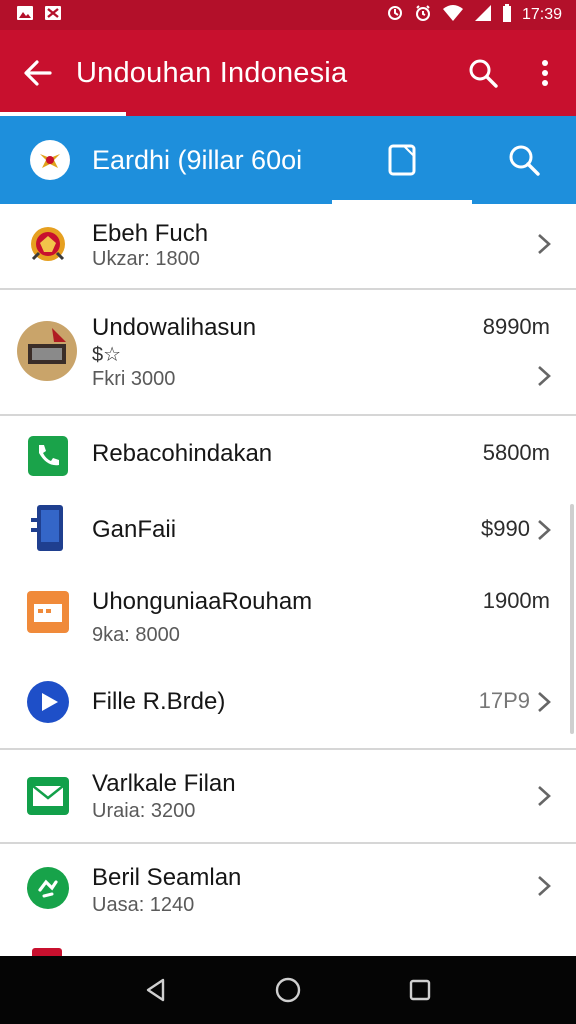 The width and height of the screenshot is (576, 1024). I want to click on status-right: 17:39, so click(474, 15).